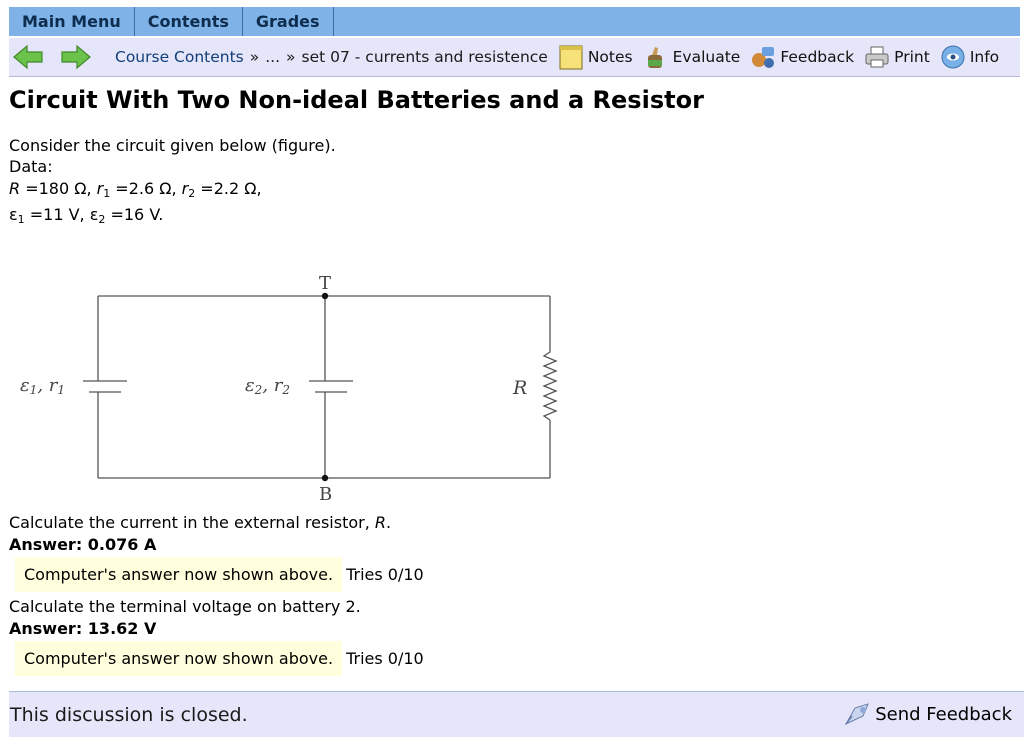  Describe the element at coordinates (13, 214) in the screenshot. I see `e1-symbol: ε` at that location.